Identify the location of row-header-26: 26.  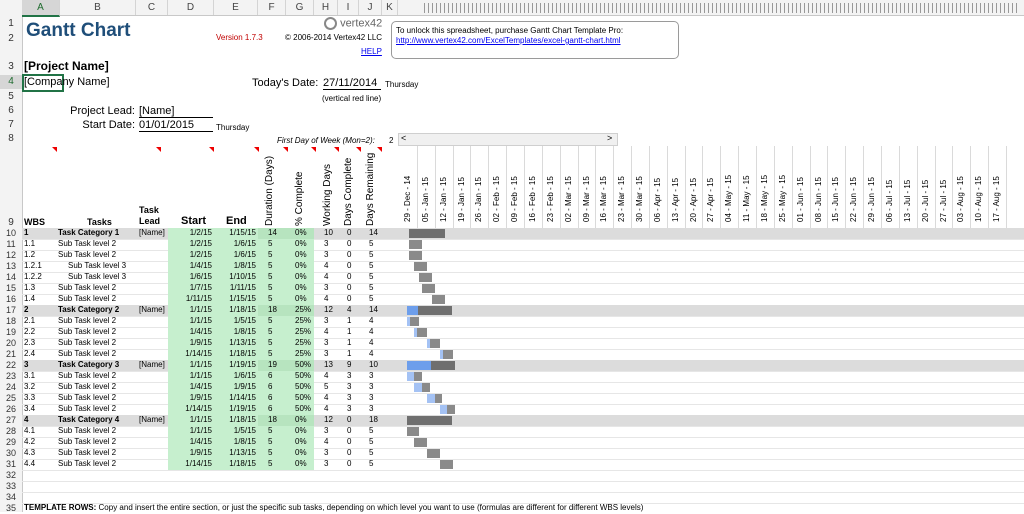
(11, 409).